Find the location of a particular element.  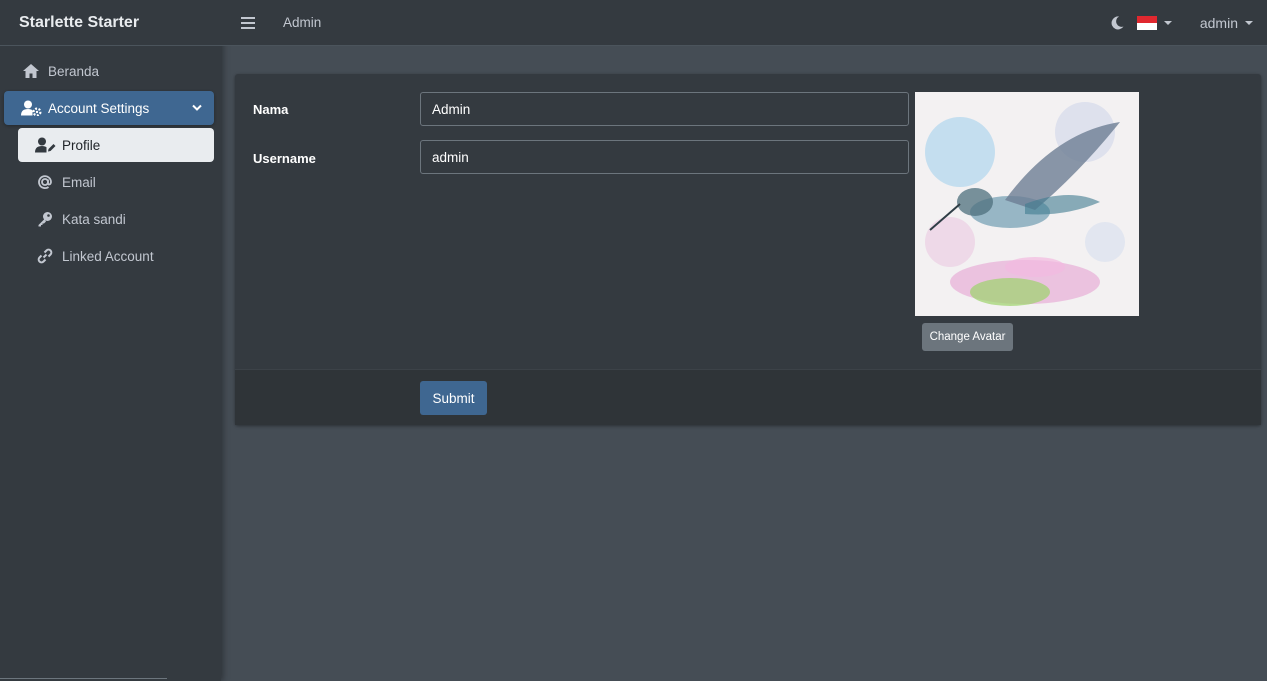

name-label: Nama is located at coordinates (271, 109).